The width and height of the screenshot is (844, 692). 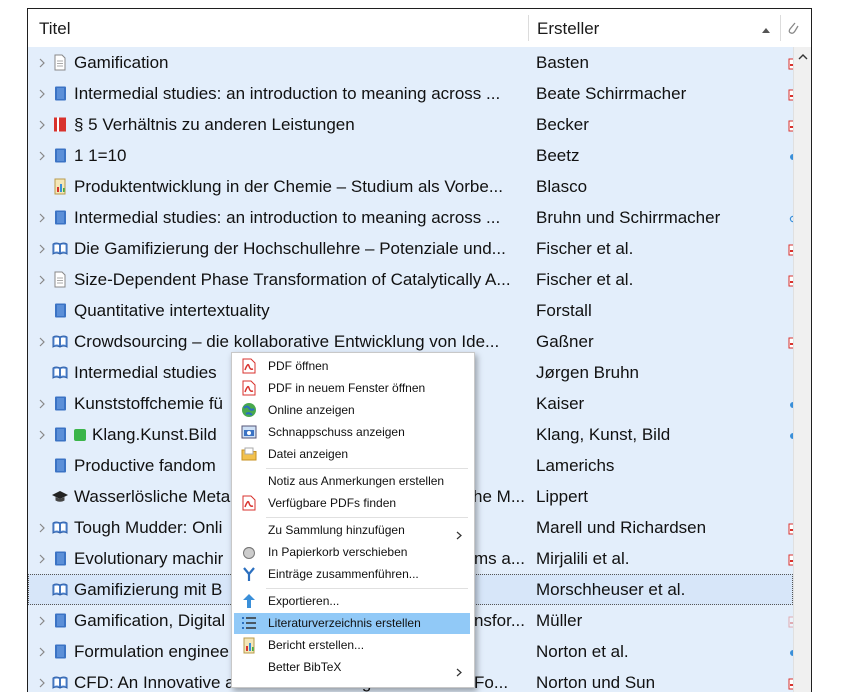 I want to click on item-title-text: Kunststoffchemie fü, so click(x=148, y=403).